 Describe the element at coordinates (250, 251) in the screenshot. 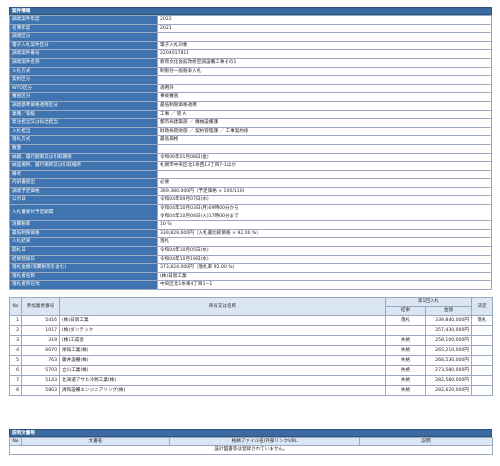

I see `info-row: 開札日 令和04年10月05日(水)` at that location.